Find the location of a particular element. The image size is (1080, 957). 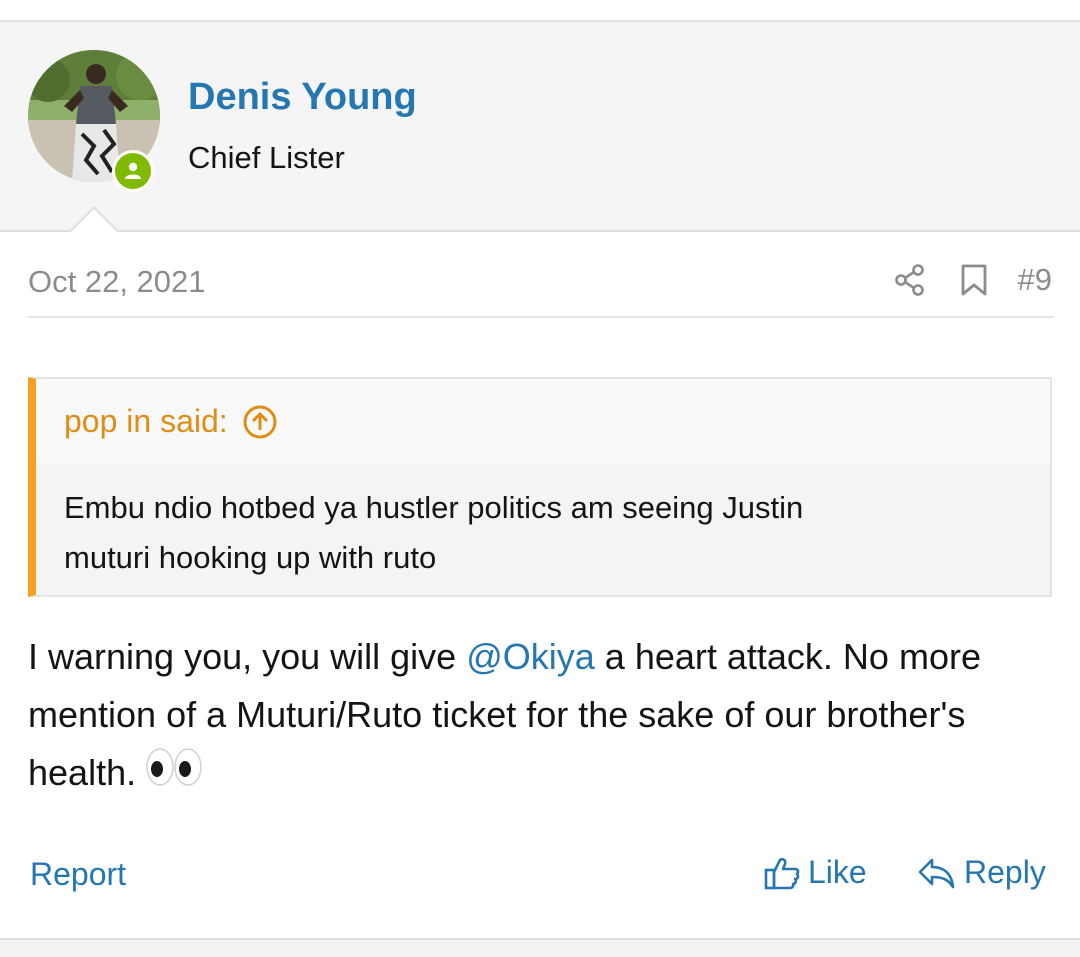

share-icon is located at coordinates (910, 280).